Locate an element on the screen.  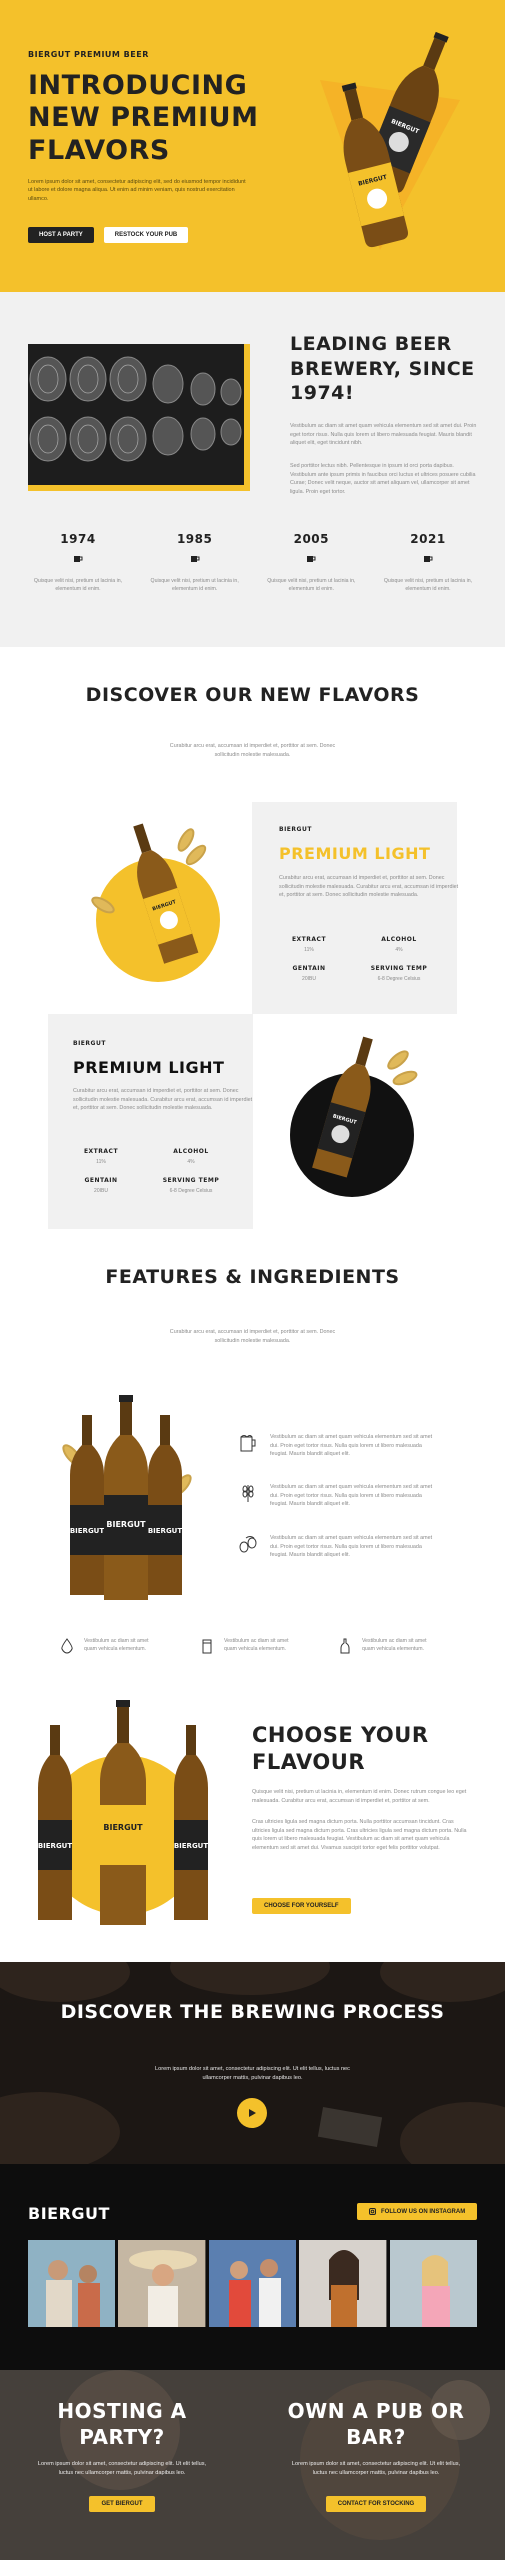
brewing-title: DISCOVER THE BREWING PROCESS is located at coordinates (252, 2012).